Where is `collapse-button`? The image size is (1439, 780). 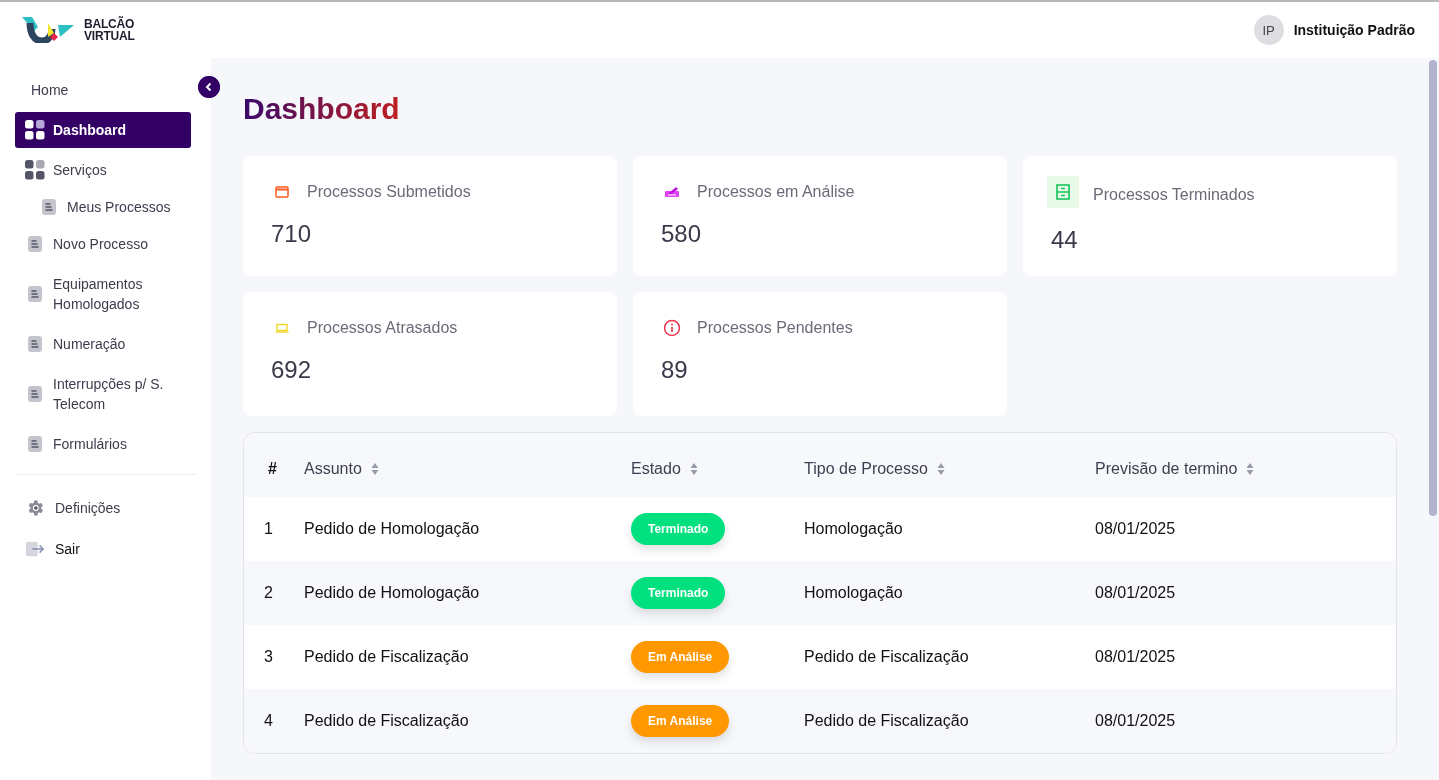 collapse-button is located at coordinates (209, 87).